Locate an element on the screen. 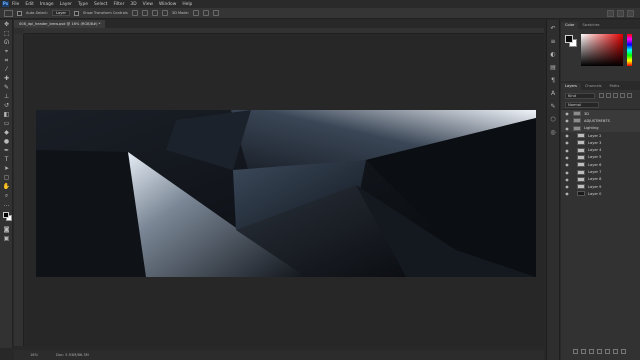  horizontal-ruler is located at coordinates (284, 31).